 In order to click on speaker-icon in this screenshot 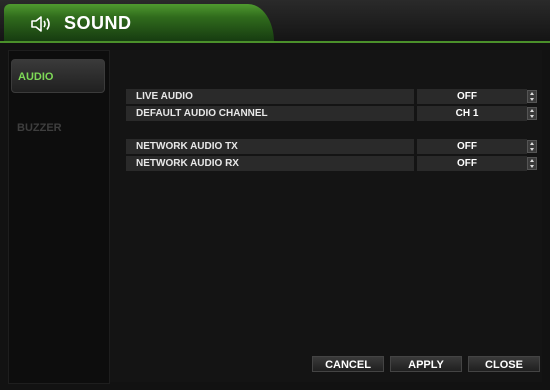, I will do `click(40, 24)`.